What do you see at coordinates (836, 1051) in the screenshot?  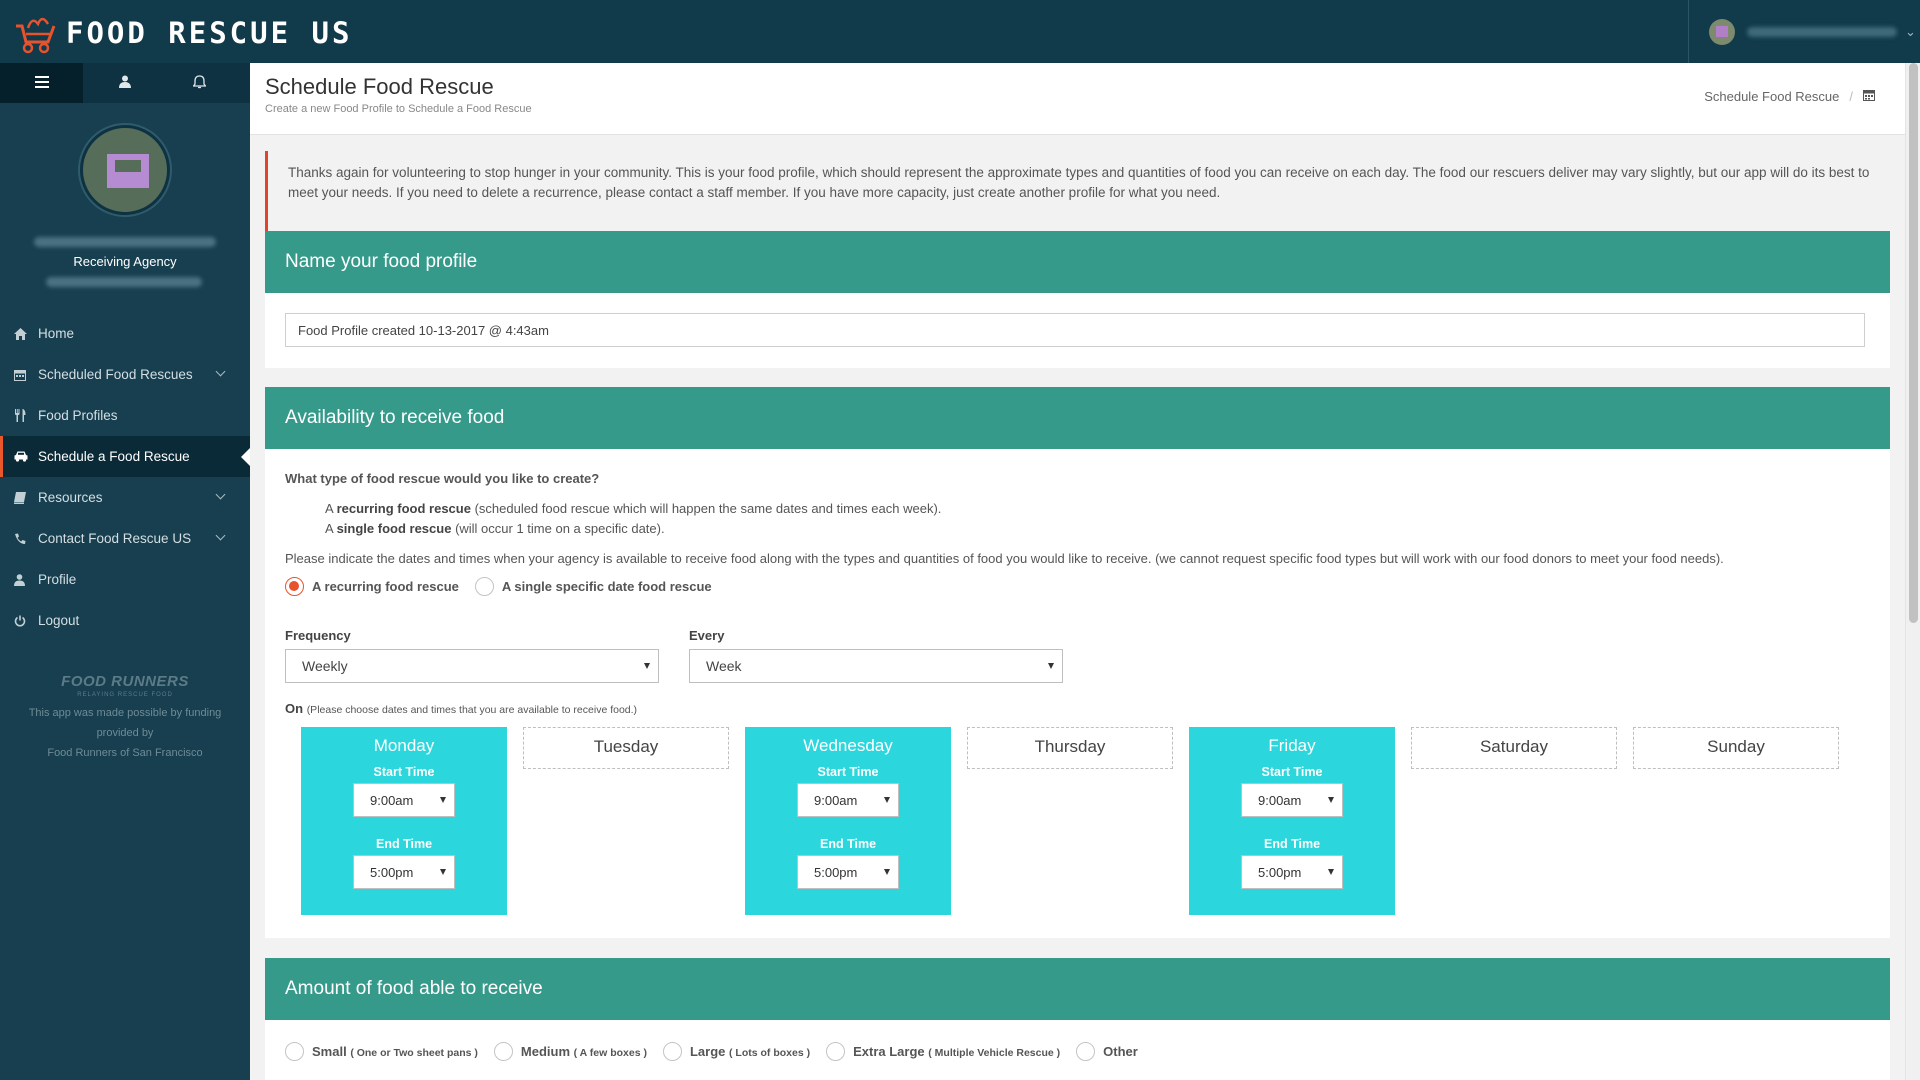 I see `extra-large-radio` at bounding box center [836, 1051].